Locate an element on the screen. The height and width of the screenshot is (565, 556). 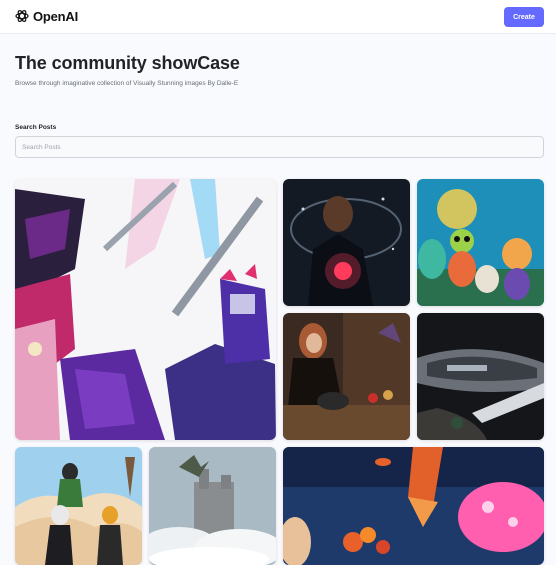
gallery-image-spaceship is located at coordinates (480, 376).